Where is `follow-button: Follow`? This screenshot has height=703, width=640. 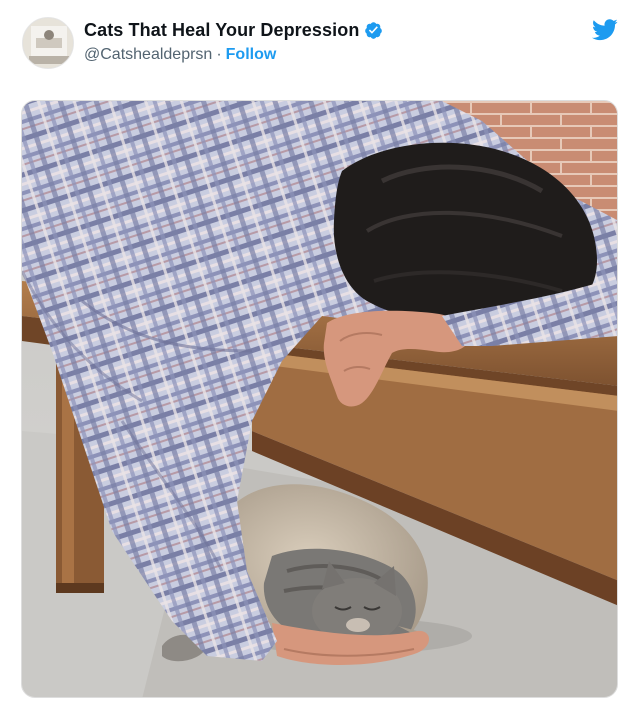
follow-button: Follow is located at coordinates (251, 55).